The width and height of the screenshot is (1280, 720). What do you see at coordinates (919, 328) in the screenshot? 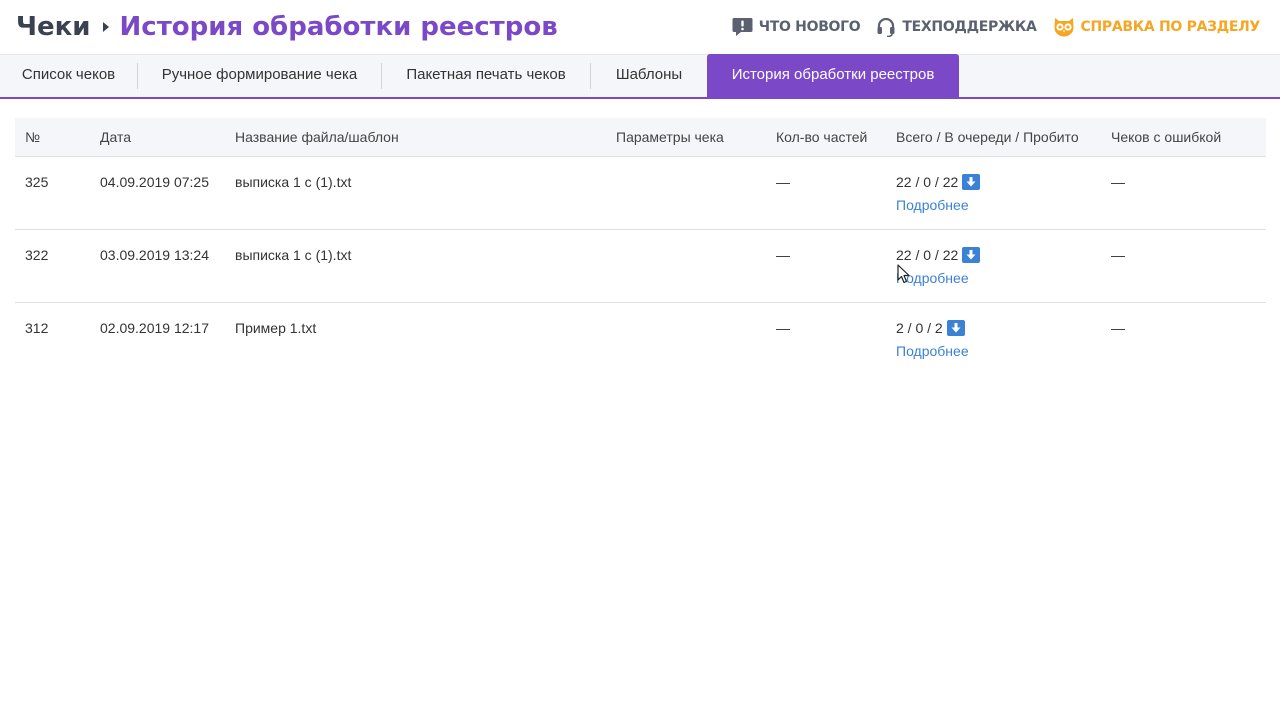
I see `counts-value: 2 / 0 / 2` at bounding box center [919, 328].